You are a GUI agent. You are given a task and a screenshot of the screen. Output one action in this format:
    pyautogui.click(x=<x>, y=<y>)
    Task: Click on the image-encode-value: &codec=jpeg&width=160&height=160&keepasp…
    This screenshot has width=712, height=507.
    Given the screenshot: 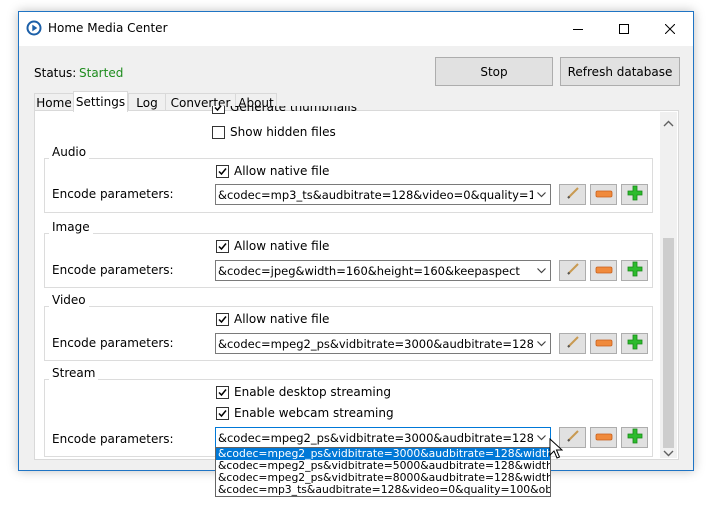 What is the action you would take?
    pyautogui.click(x=369, y=270)
    